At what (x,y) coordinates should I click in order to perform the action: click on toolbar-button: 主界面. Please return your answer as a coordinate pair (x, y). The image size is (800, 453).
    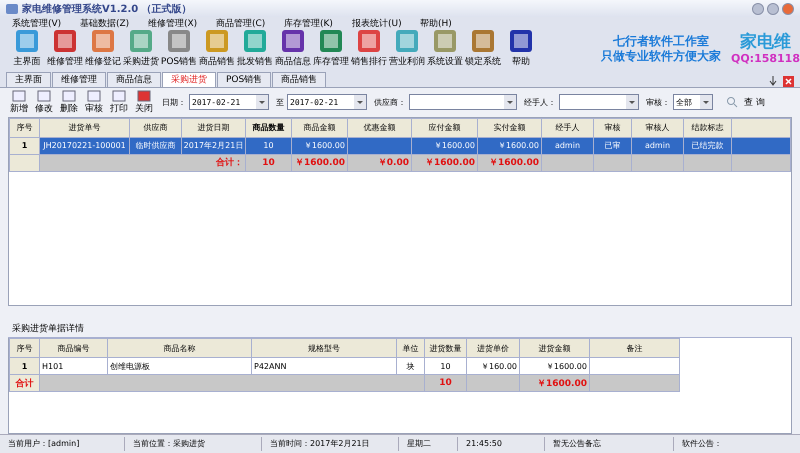
    Looking at the image, I should click on (27, 48).